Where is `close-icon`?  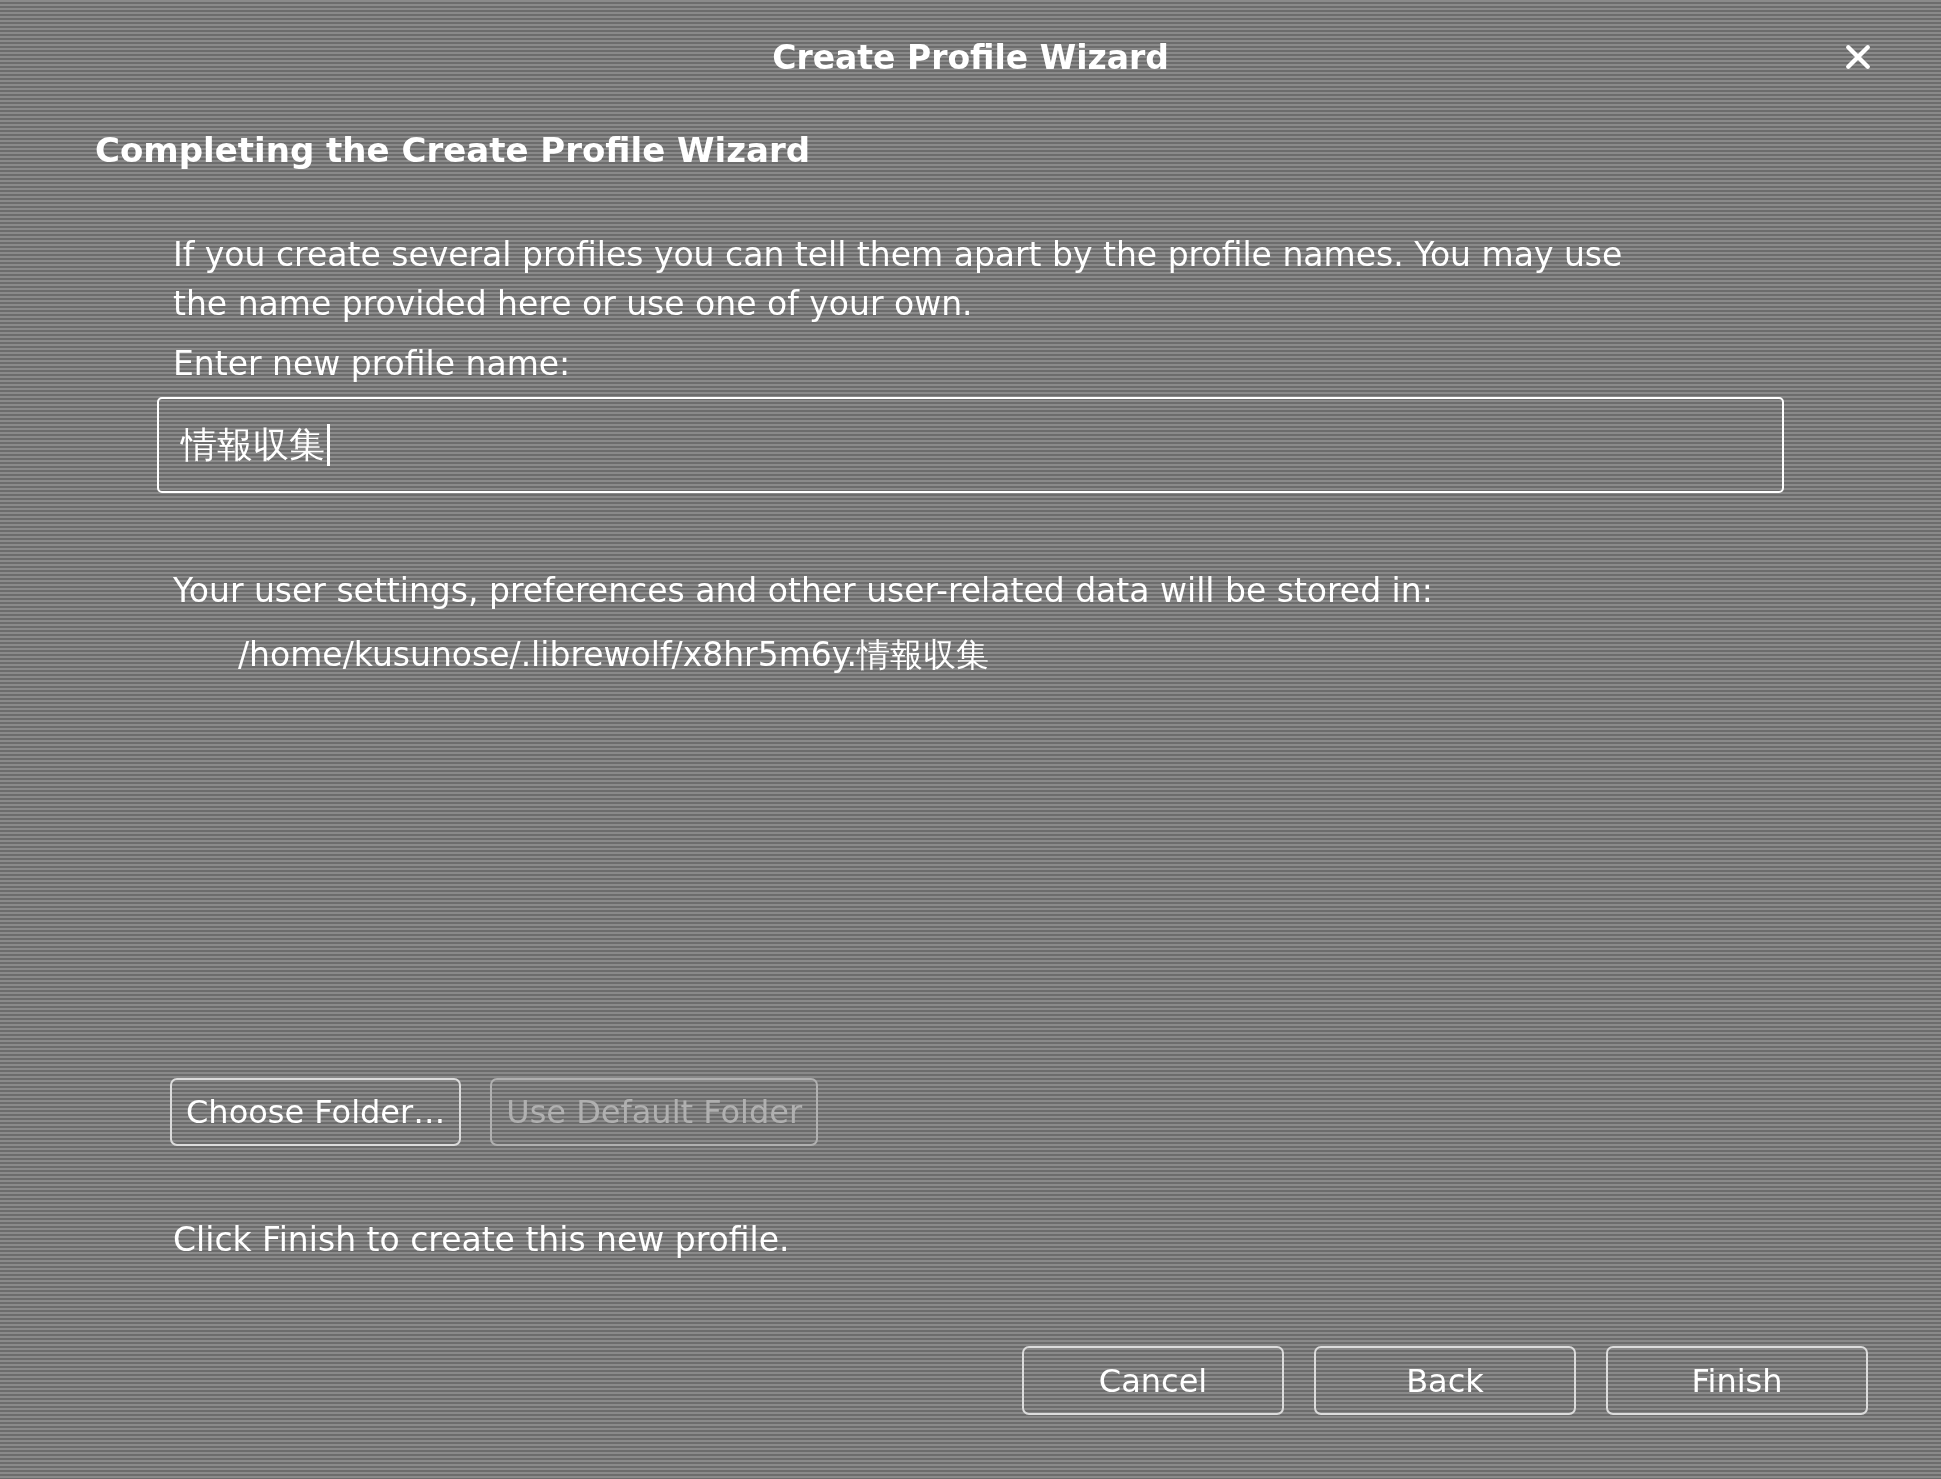 close-icon is located at coordinates (1858, 57).